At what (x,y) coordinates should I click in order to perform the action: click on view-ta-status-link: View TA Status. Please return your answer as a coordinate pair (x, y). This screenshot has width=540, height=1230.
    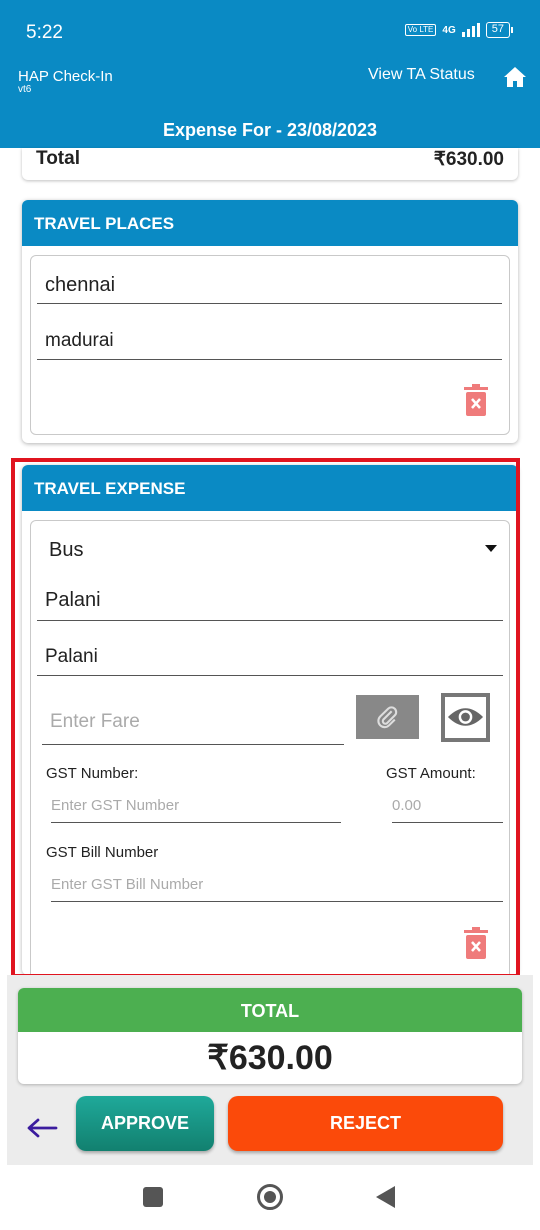
    Looking at the image, I should click on (421, 75).